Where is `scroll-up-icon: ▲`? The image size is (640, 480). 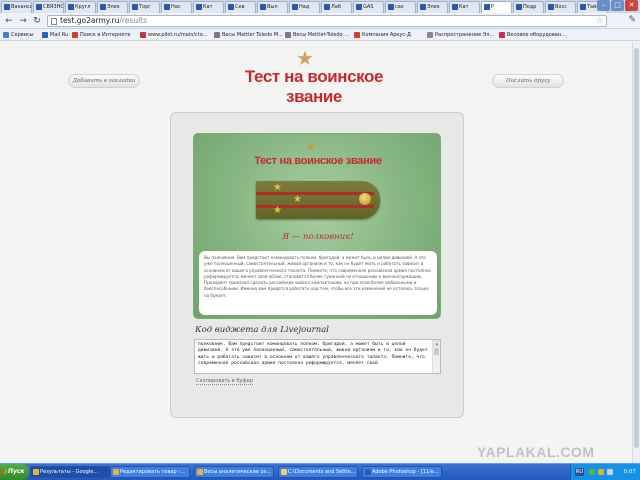 scroll-up-icon: ▲ is located at coordinates (436, 343).